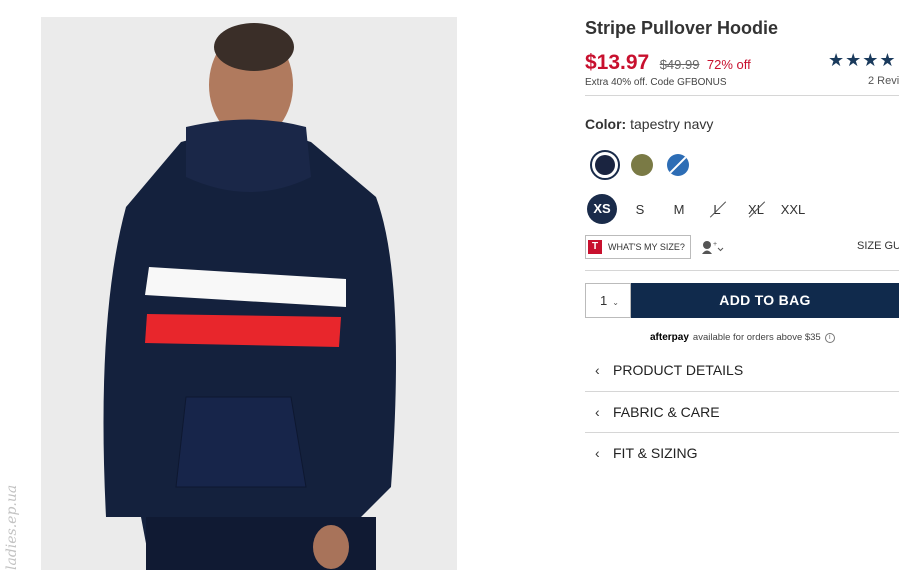 This screenshot has height=578, width=899. Describe the element at coordinates (742, 453) in the screenshot. I see `accordion-fit-sizing: ‹ FIT & SIZING` at that location.